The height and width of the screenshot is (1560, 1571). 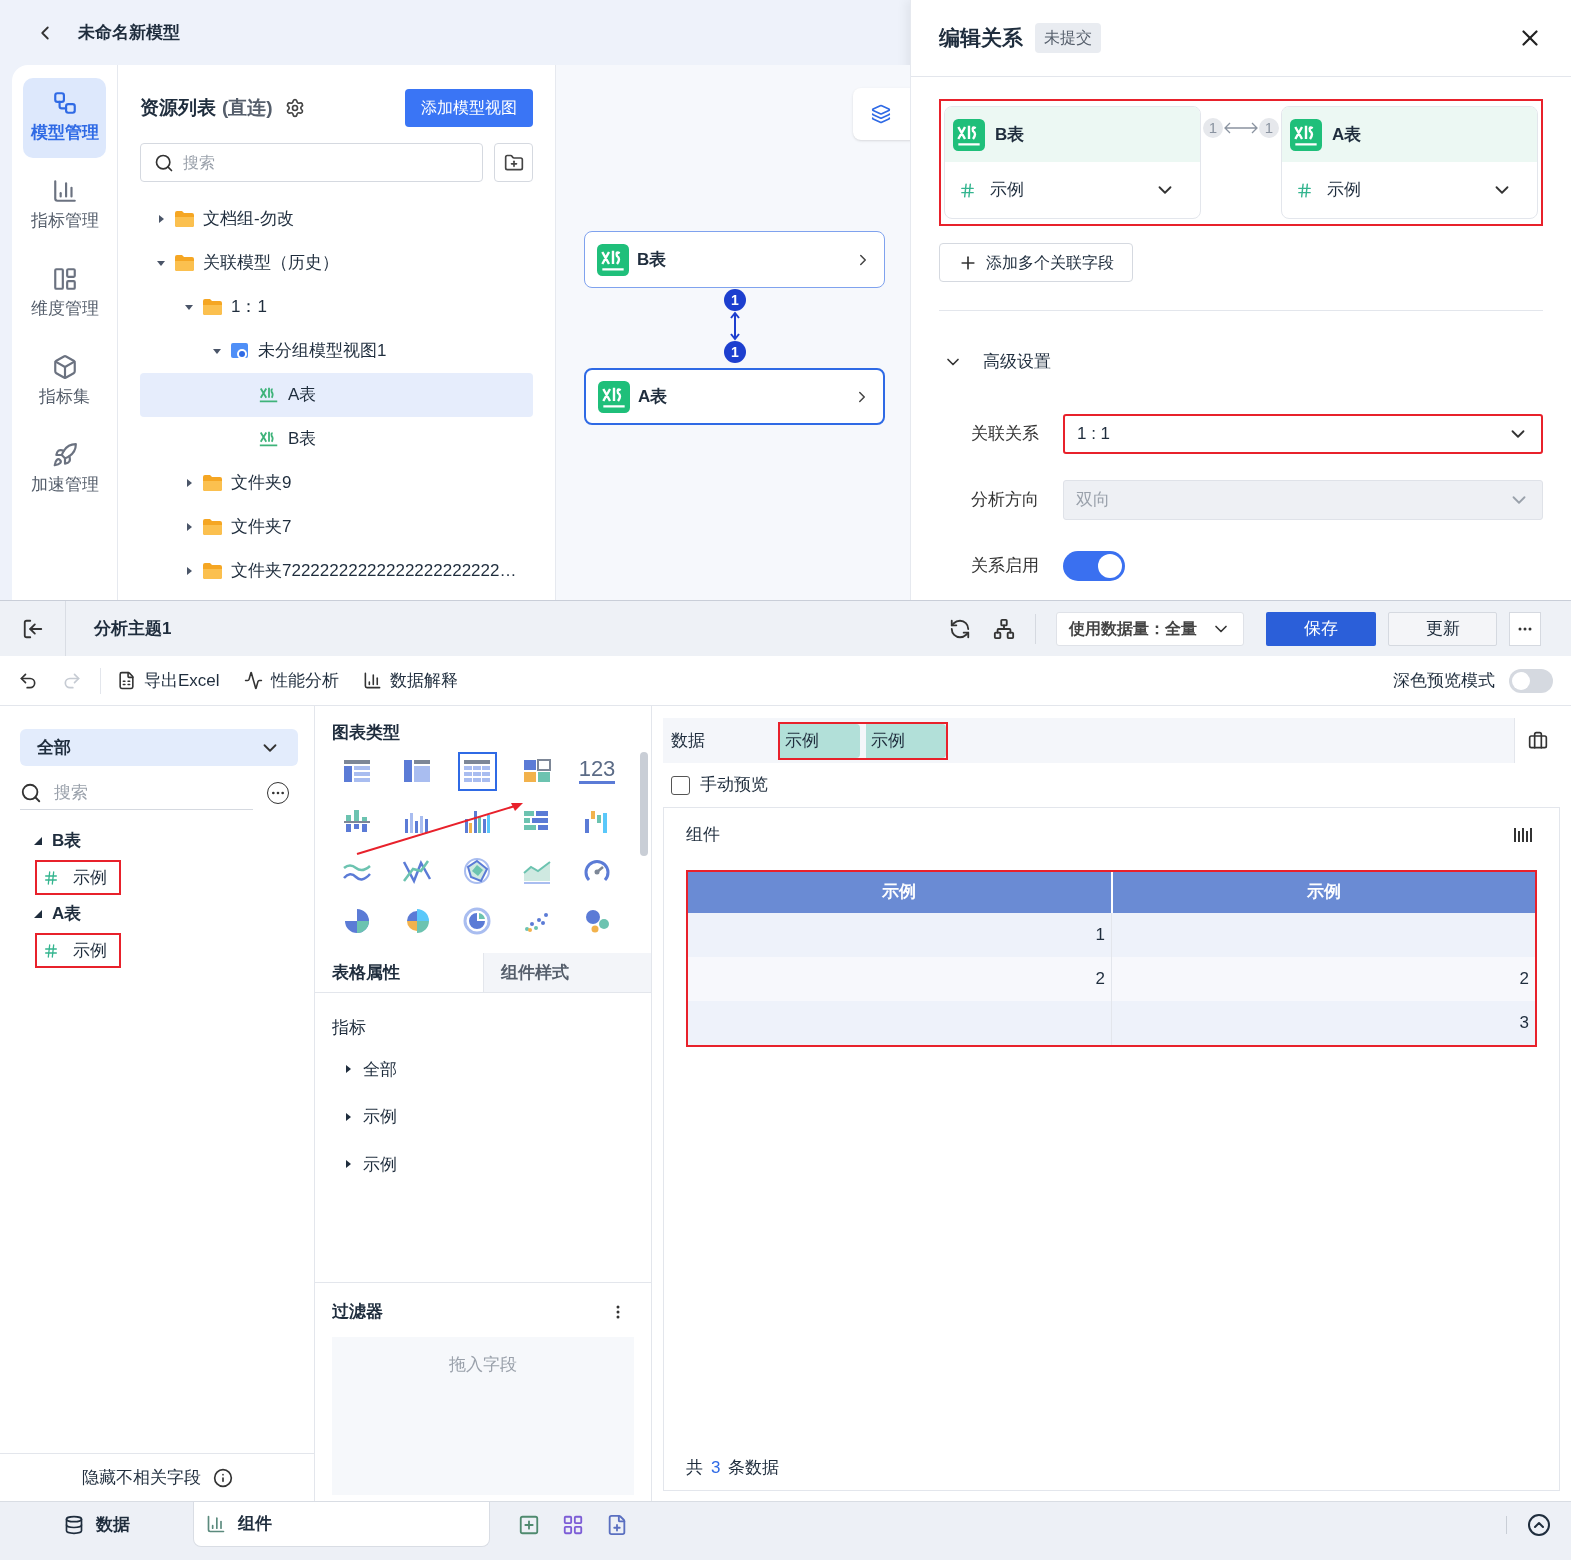 What do you see at coordinates (1539, 1524) in the screenshot?
I see `collapse-icon` at bounding box center [1539, 1524].